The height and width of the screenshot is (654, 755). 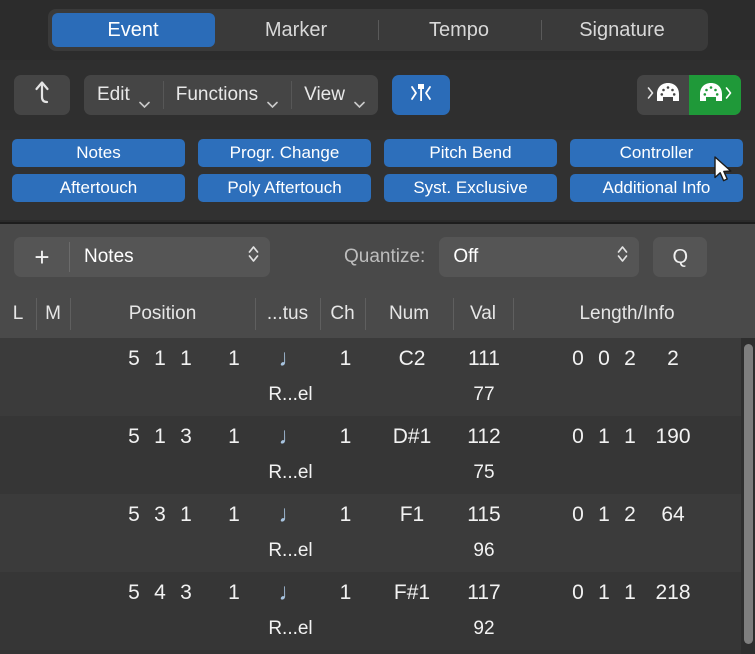 I want to click on scrollbar-thumb, so click(x=748, y=494).